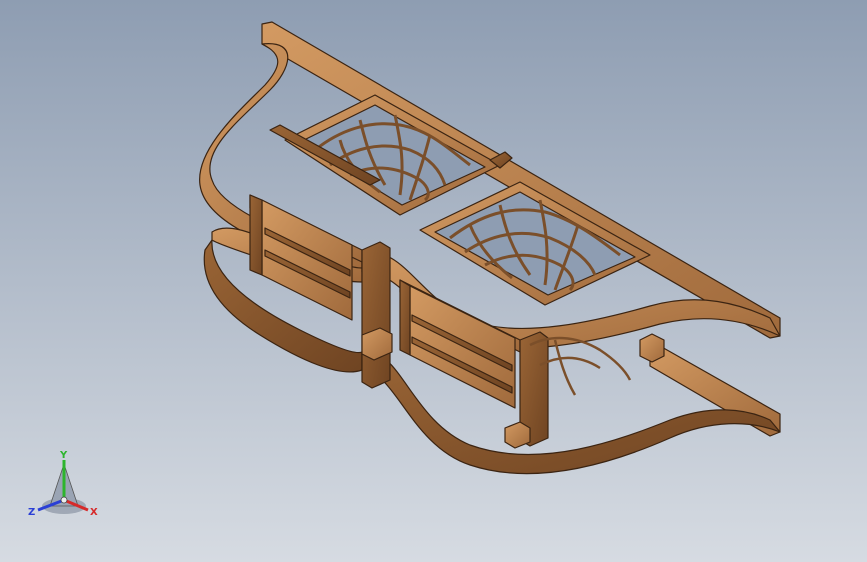 The width and height of the screenshot is (867, 562). What do you see at coordinates (376, 315) in the screenshot?
I see `center-post` at bounding box center [376, 315].